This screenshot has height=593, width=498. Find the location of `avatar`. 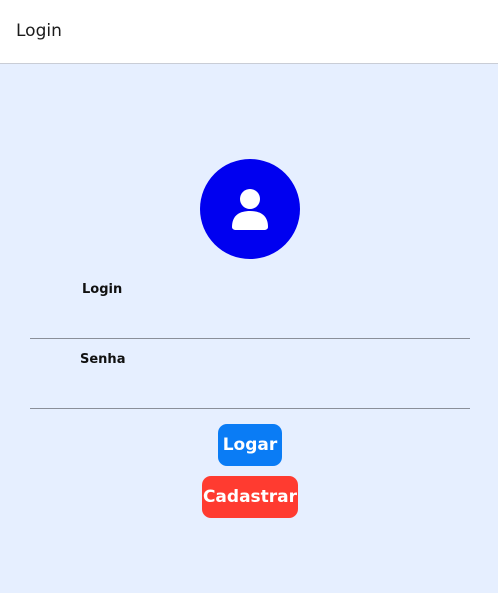

avatar is located at coordinates (250, 209).